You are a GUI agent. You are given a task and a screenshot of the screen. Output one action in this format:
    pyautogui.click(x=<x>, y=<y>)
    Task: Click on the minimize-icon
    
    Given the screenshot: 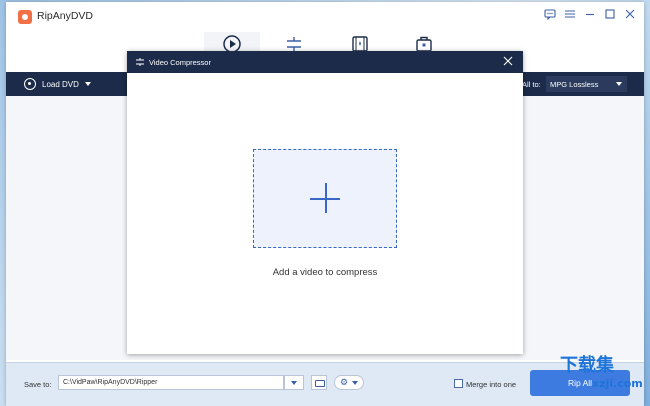 What is the action you would take?
    pyautogui.click(x=590, y=14)
    